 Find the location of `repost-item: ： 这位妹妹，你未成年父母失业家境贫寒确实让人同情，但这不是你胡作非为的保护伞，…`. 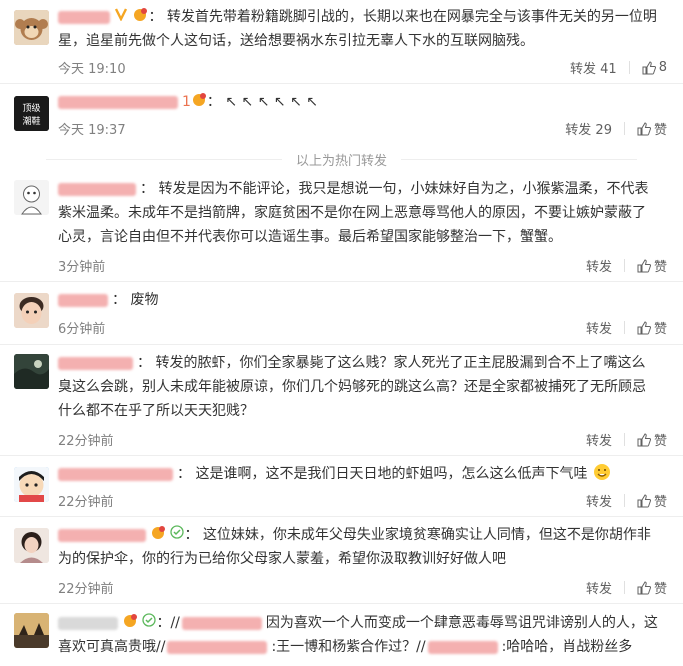

repost-item: ： 这位妹妹，你未成年父母失业家境贫寒确实让人同情，但这不是你胡作非为的保护伞，… is located at coordinates (341, 561).